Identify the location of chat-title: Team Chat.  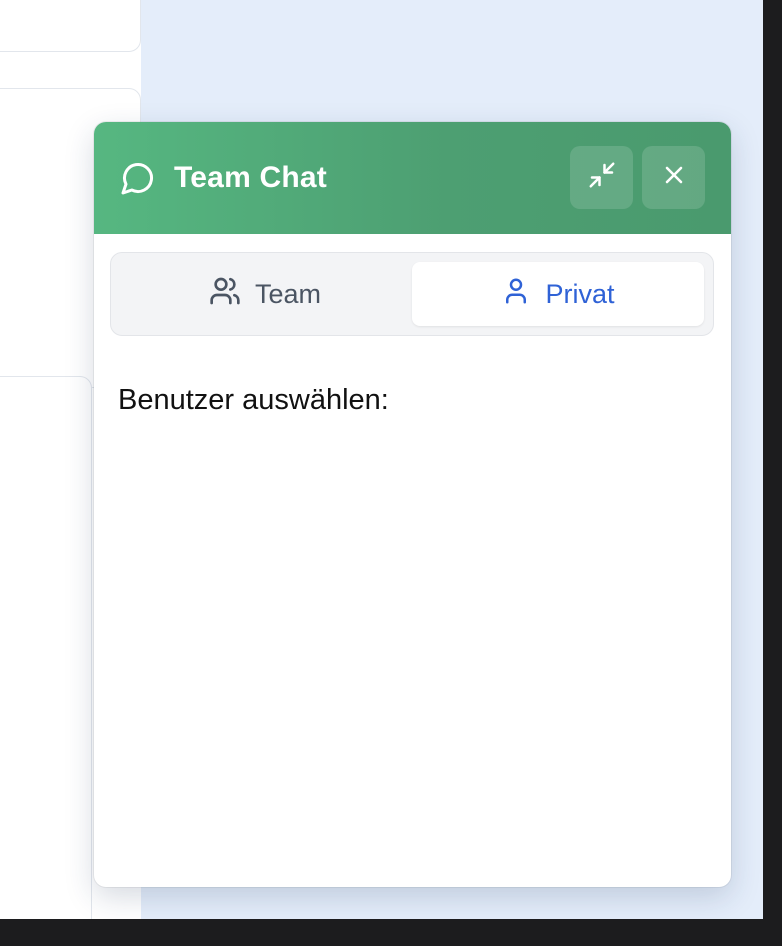
(250, 177).